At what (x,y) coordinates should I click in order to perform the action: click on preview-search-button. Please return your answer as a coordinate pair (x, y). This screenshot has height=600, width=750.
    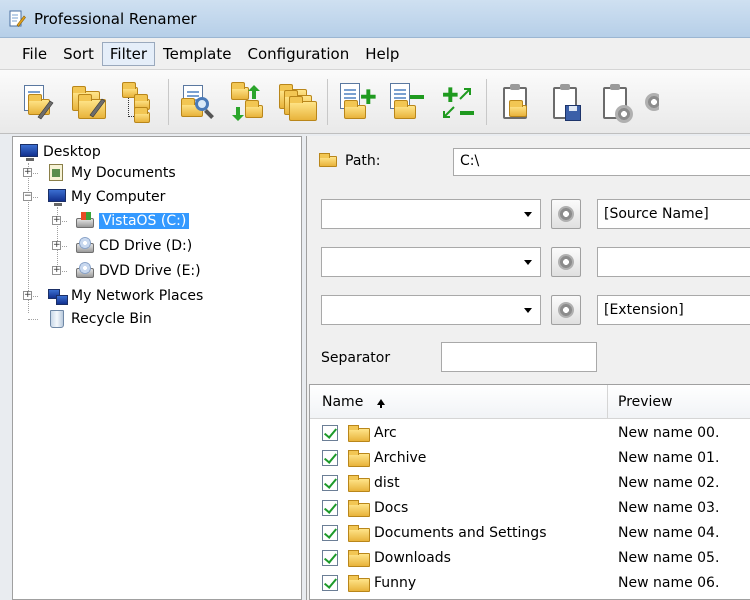
    Looking at the image, I should click on (197, 102).